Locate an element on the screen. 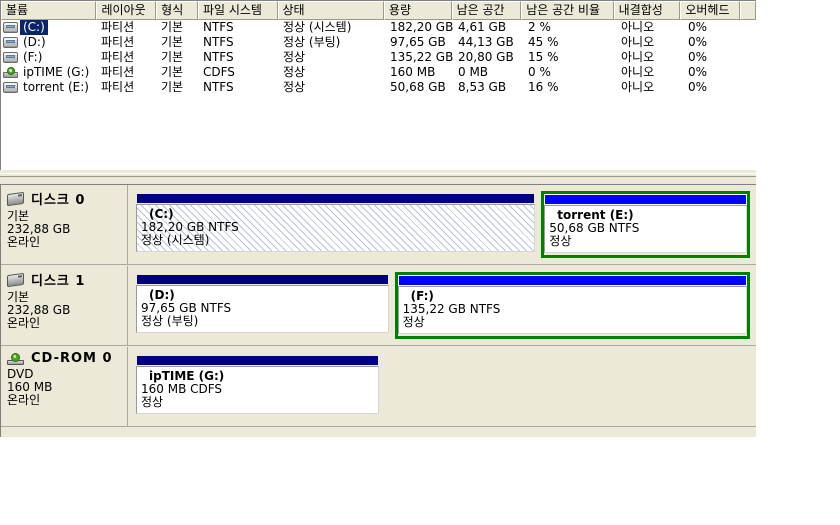 This screenshot has height=525, width=840. partition-block: (C:) 182,20 GB NTFS 정상 (시스템) is located at coordinates (336, 224).